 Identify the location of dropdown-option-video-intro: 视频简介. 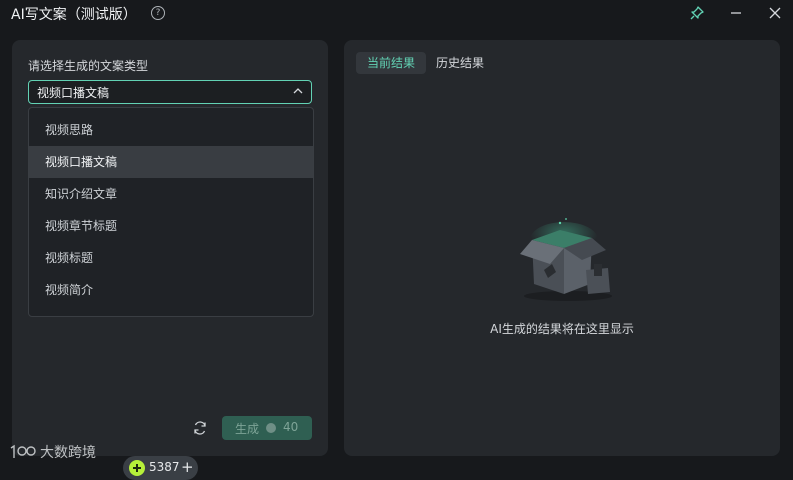
(171, 290).